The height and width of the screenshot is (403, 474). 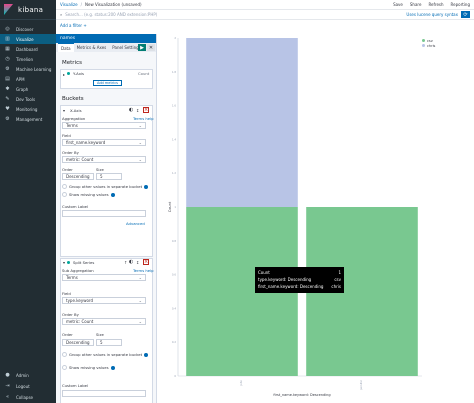 What do you see at coordinates (174, 241) in the screenshot?
I see `y-tick-label: 0.8` at bounding box center [174, 241].